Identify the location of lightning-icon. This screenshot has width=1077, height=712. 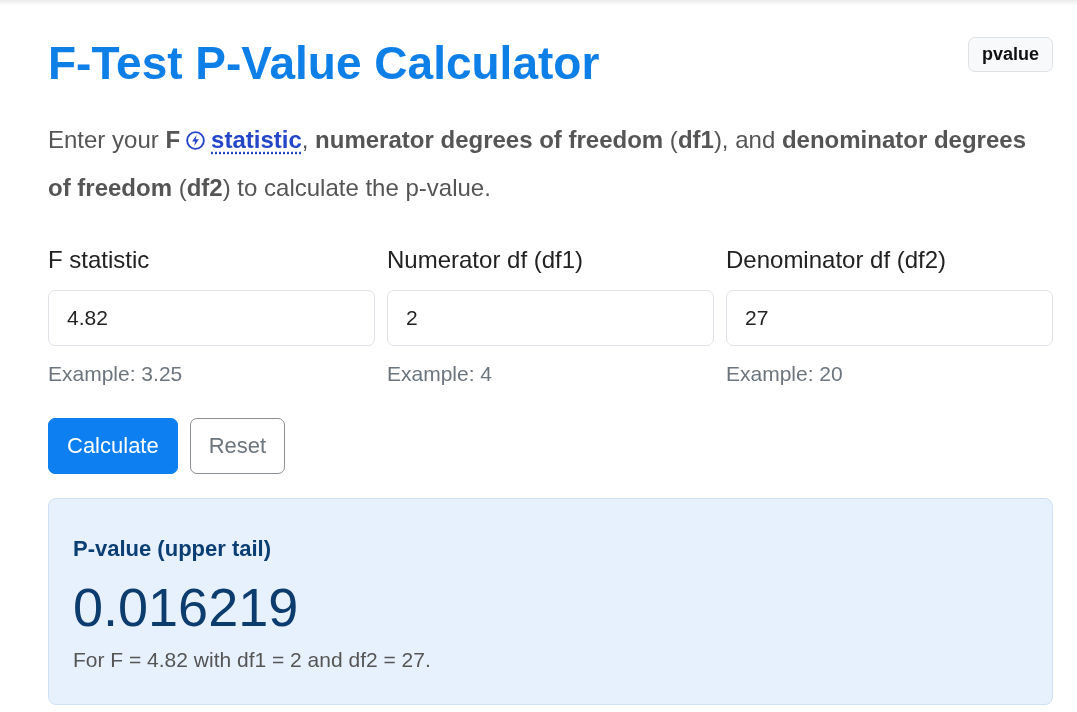
(196, 140).